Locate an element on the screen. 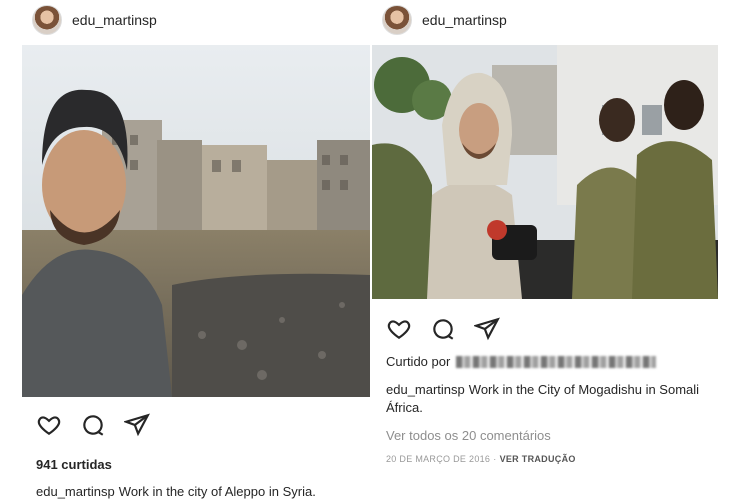 This screenshot has width=750, height=501. likes-count: 941 curtidas is located at coordinates (74, 464).